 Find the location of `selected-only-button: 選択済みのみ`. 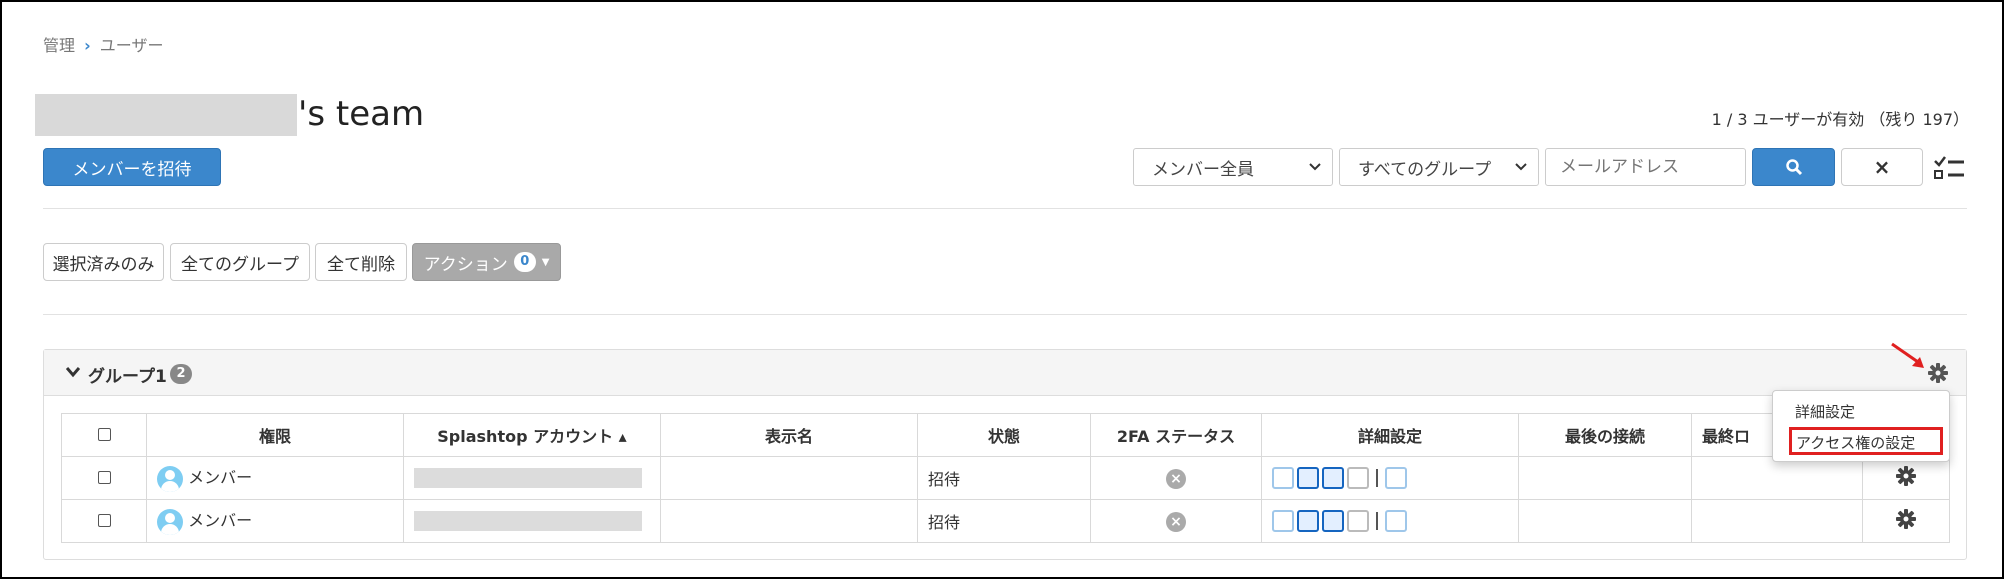

selected-only-button: 選択済みのみ is located at coordinates (103, 262).